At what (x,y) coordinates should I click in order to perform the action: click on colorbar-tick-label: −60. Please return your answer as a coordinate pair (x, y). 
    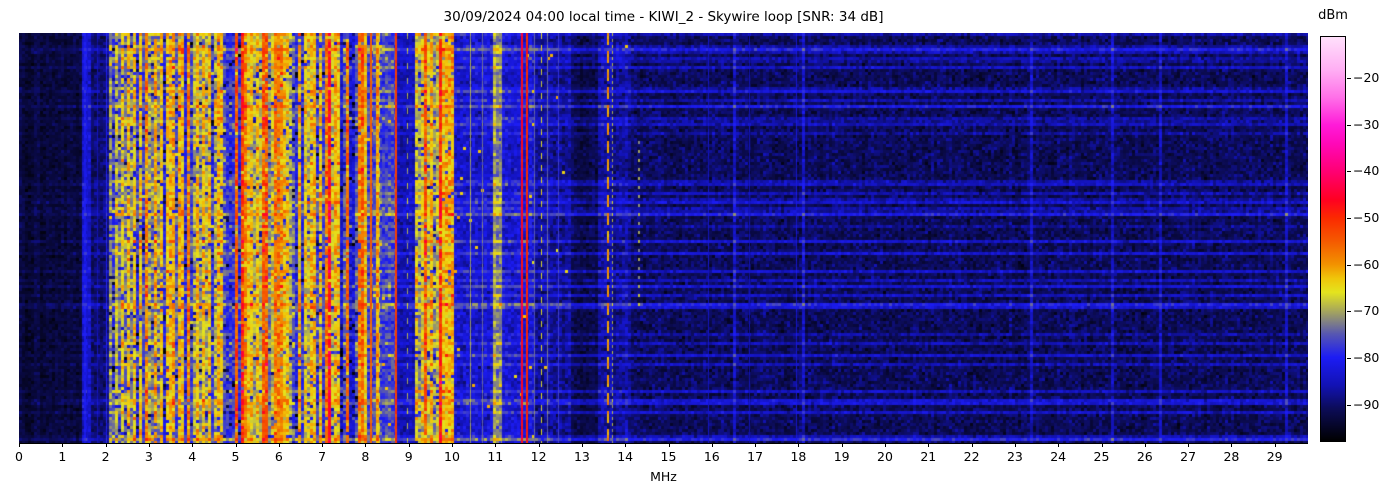
    Looking at the image, I should click on (1366, 264).